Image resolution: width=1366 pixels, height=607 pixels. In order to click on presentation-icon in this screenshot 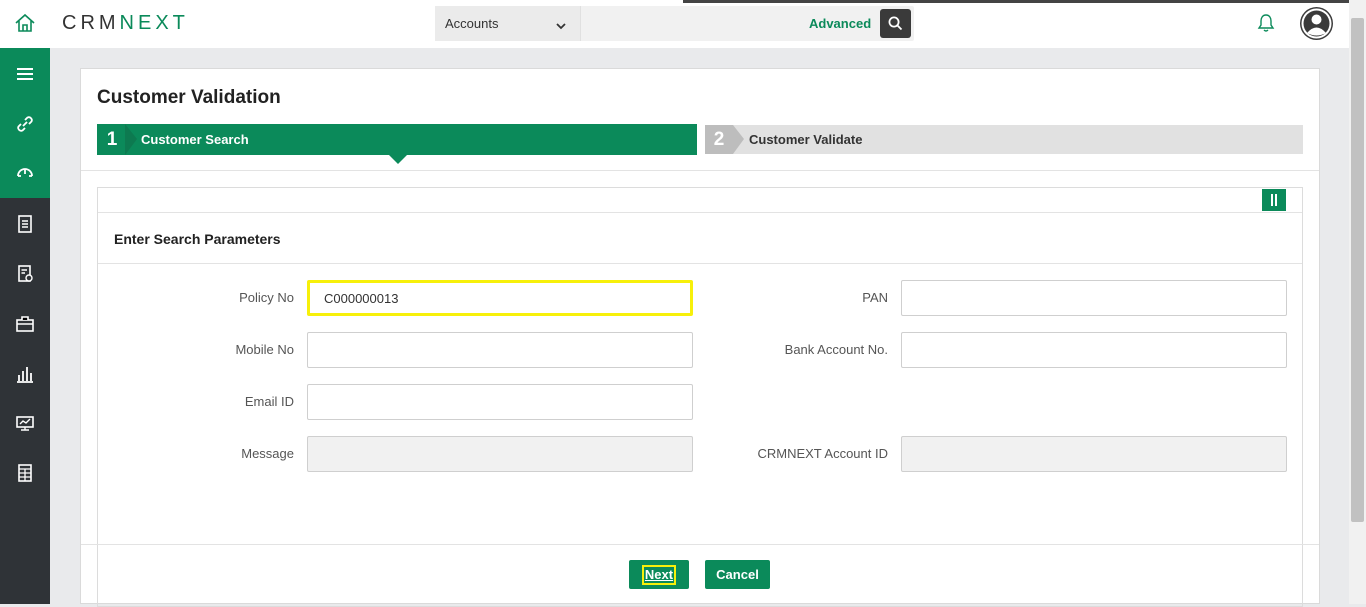, I will do `click(25, 423)`.